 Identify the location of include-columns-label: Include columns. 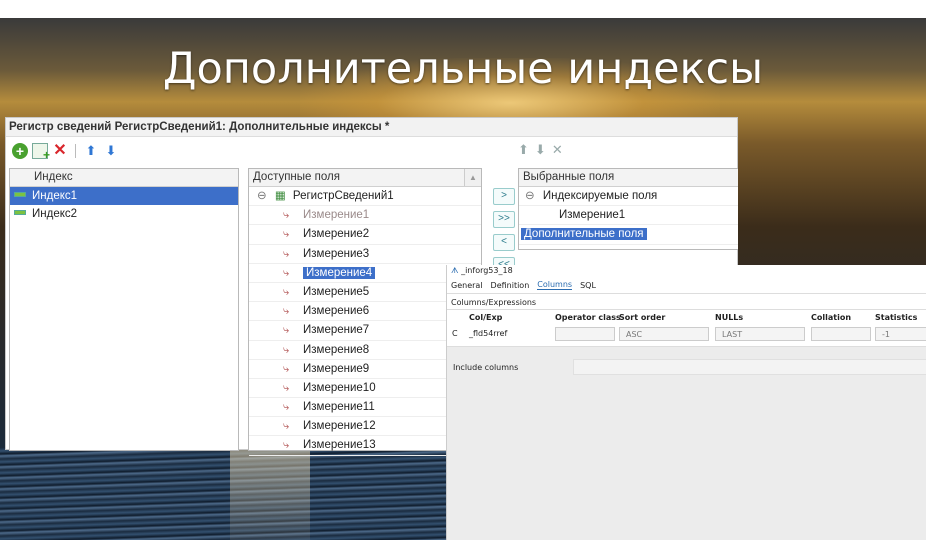
(486, 367).